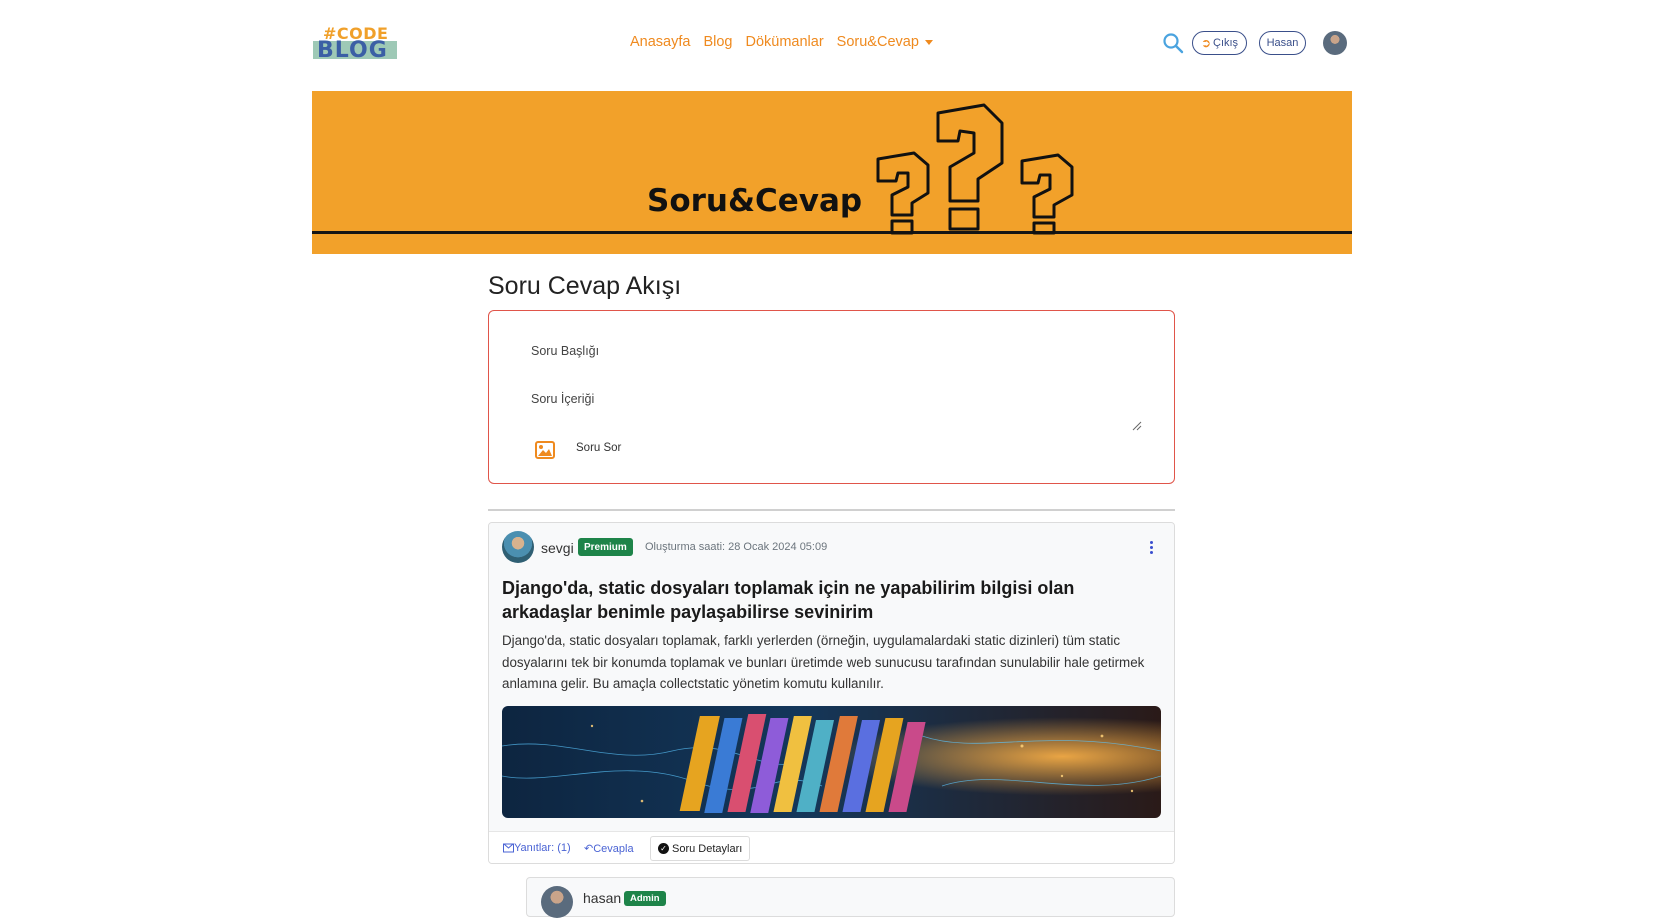 This screenshot has height=918, width=1668. What do you see at coordinates (589, 849) in the screenshot?
I see `reply-arrow-icon: ↶` at bounding box center [589, 849].